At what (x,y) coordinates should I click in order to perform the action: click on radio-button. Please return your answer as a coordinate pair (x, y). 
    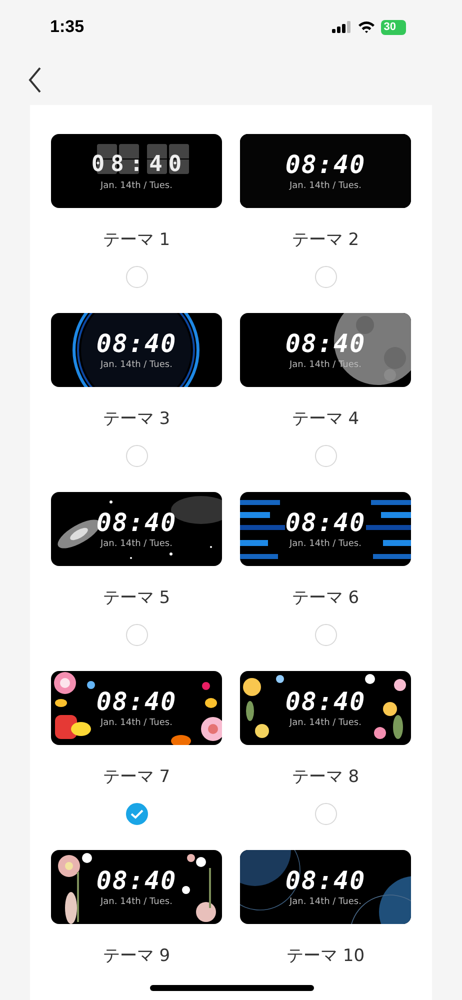
    Looking at the image, I should click on (137, 814).